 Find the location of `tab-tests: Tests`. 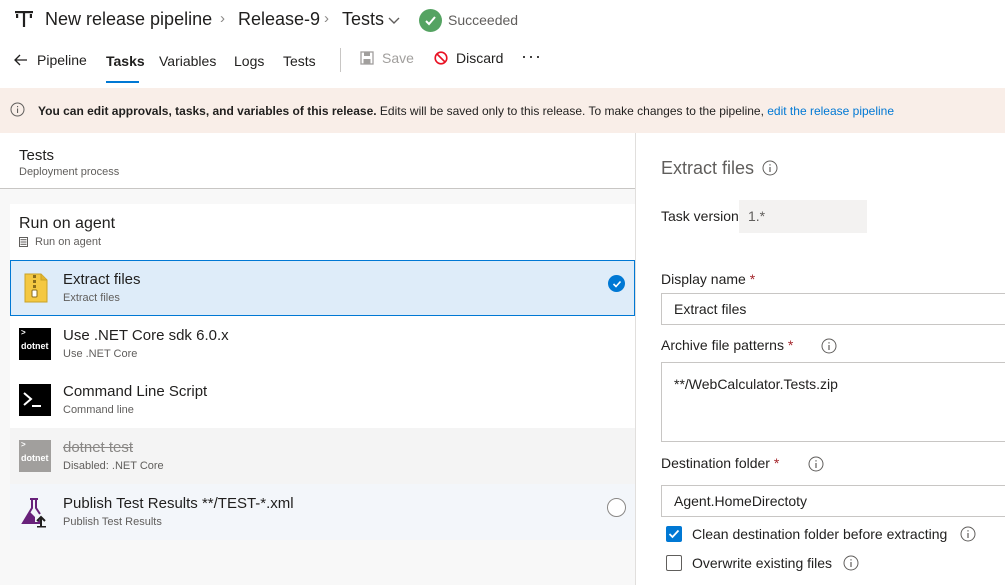

tab-tests: Tests is located at coordinates (299, 61).